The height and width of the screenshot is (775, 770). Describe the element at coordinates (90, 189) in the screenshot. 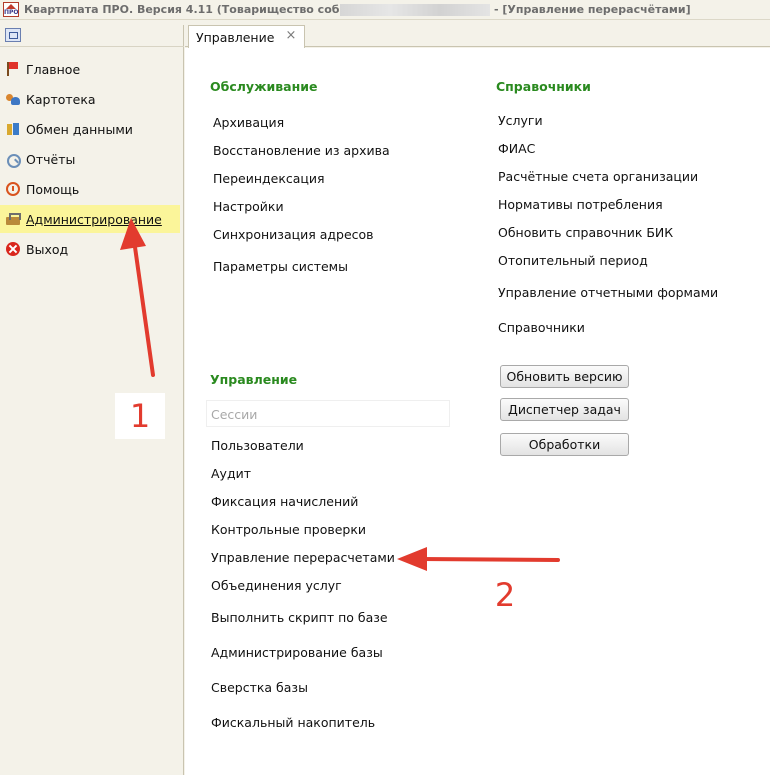

I see `sidebar-item-help: Помощь` at that location.